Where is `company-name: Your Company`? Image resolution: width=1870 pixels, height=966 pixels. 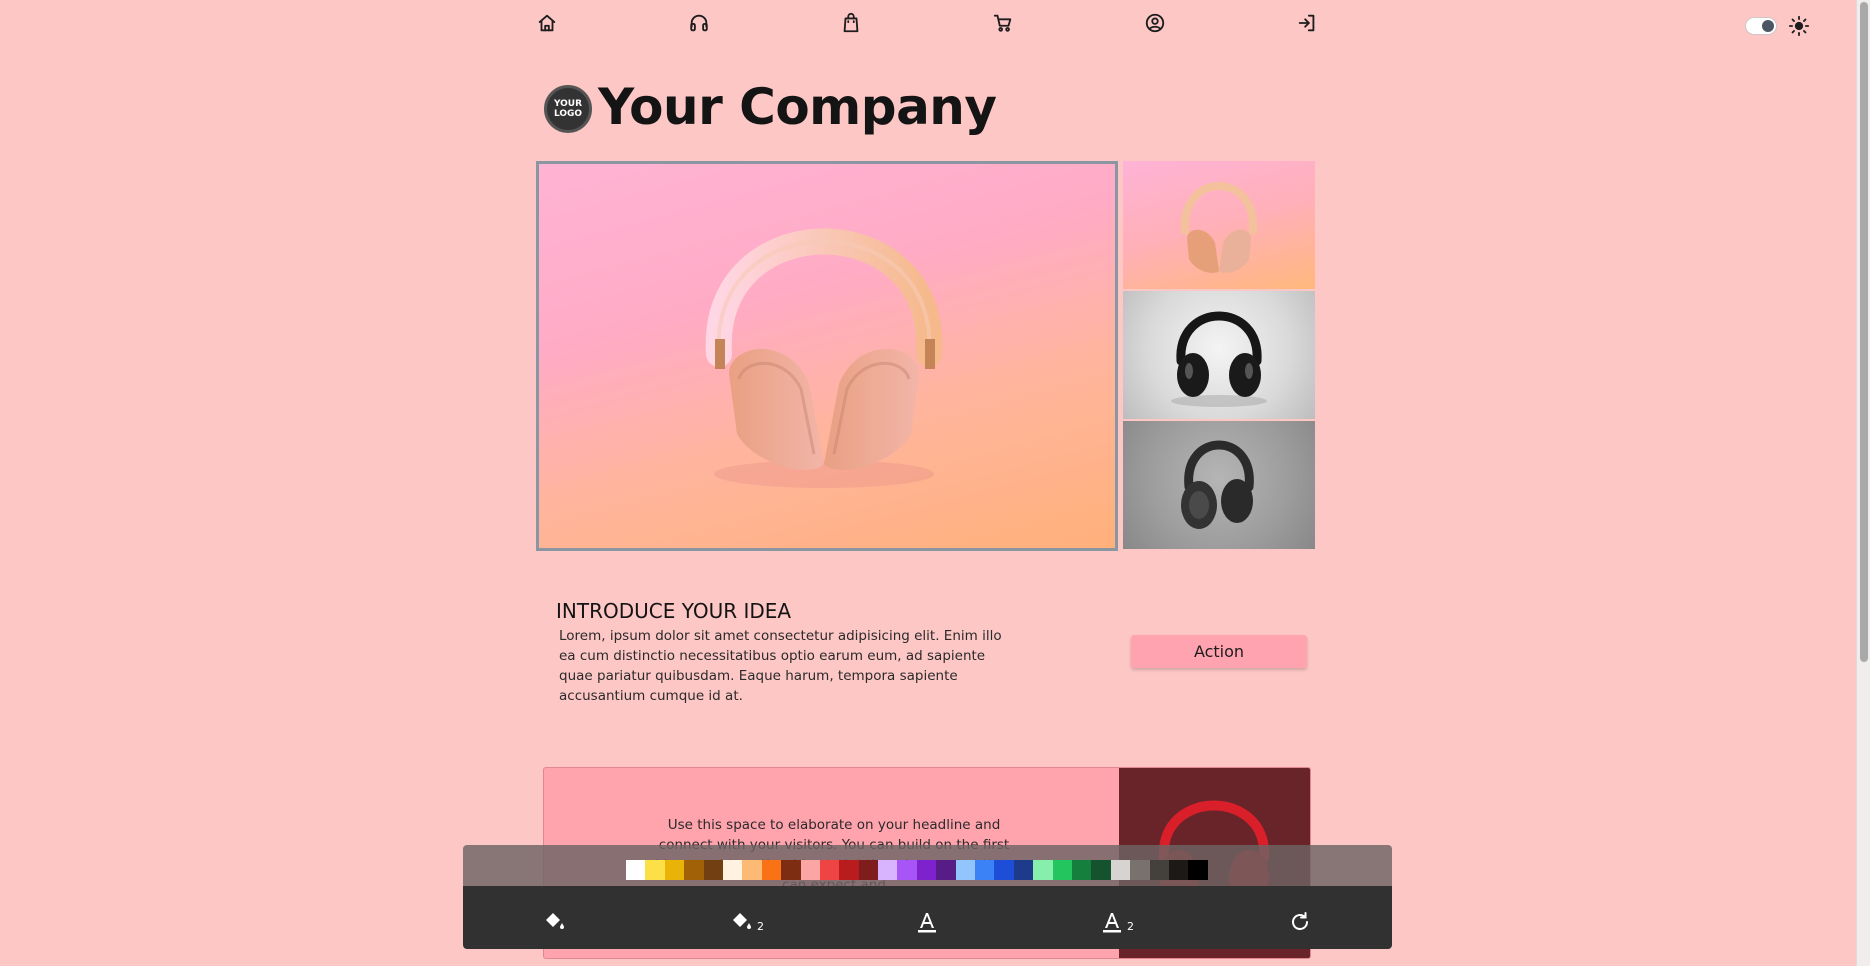
company-name: Your Company is located at coordinates (797, 107).